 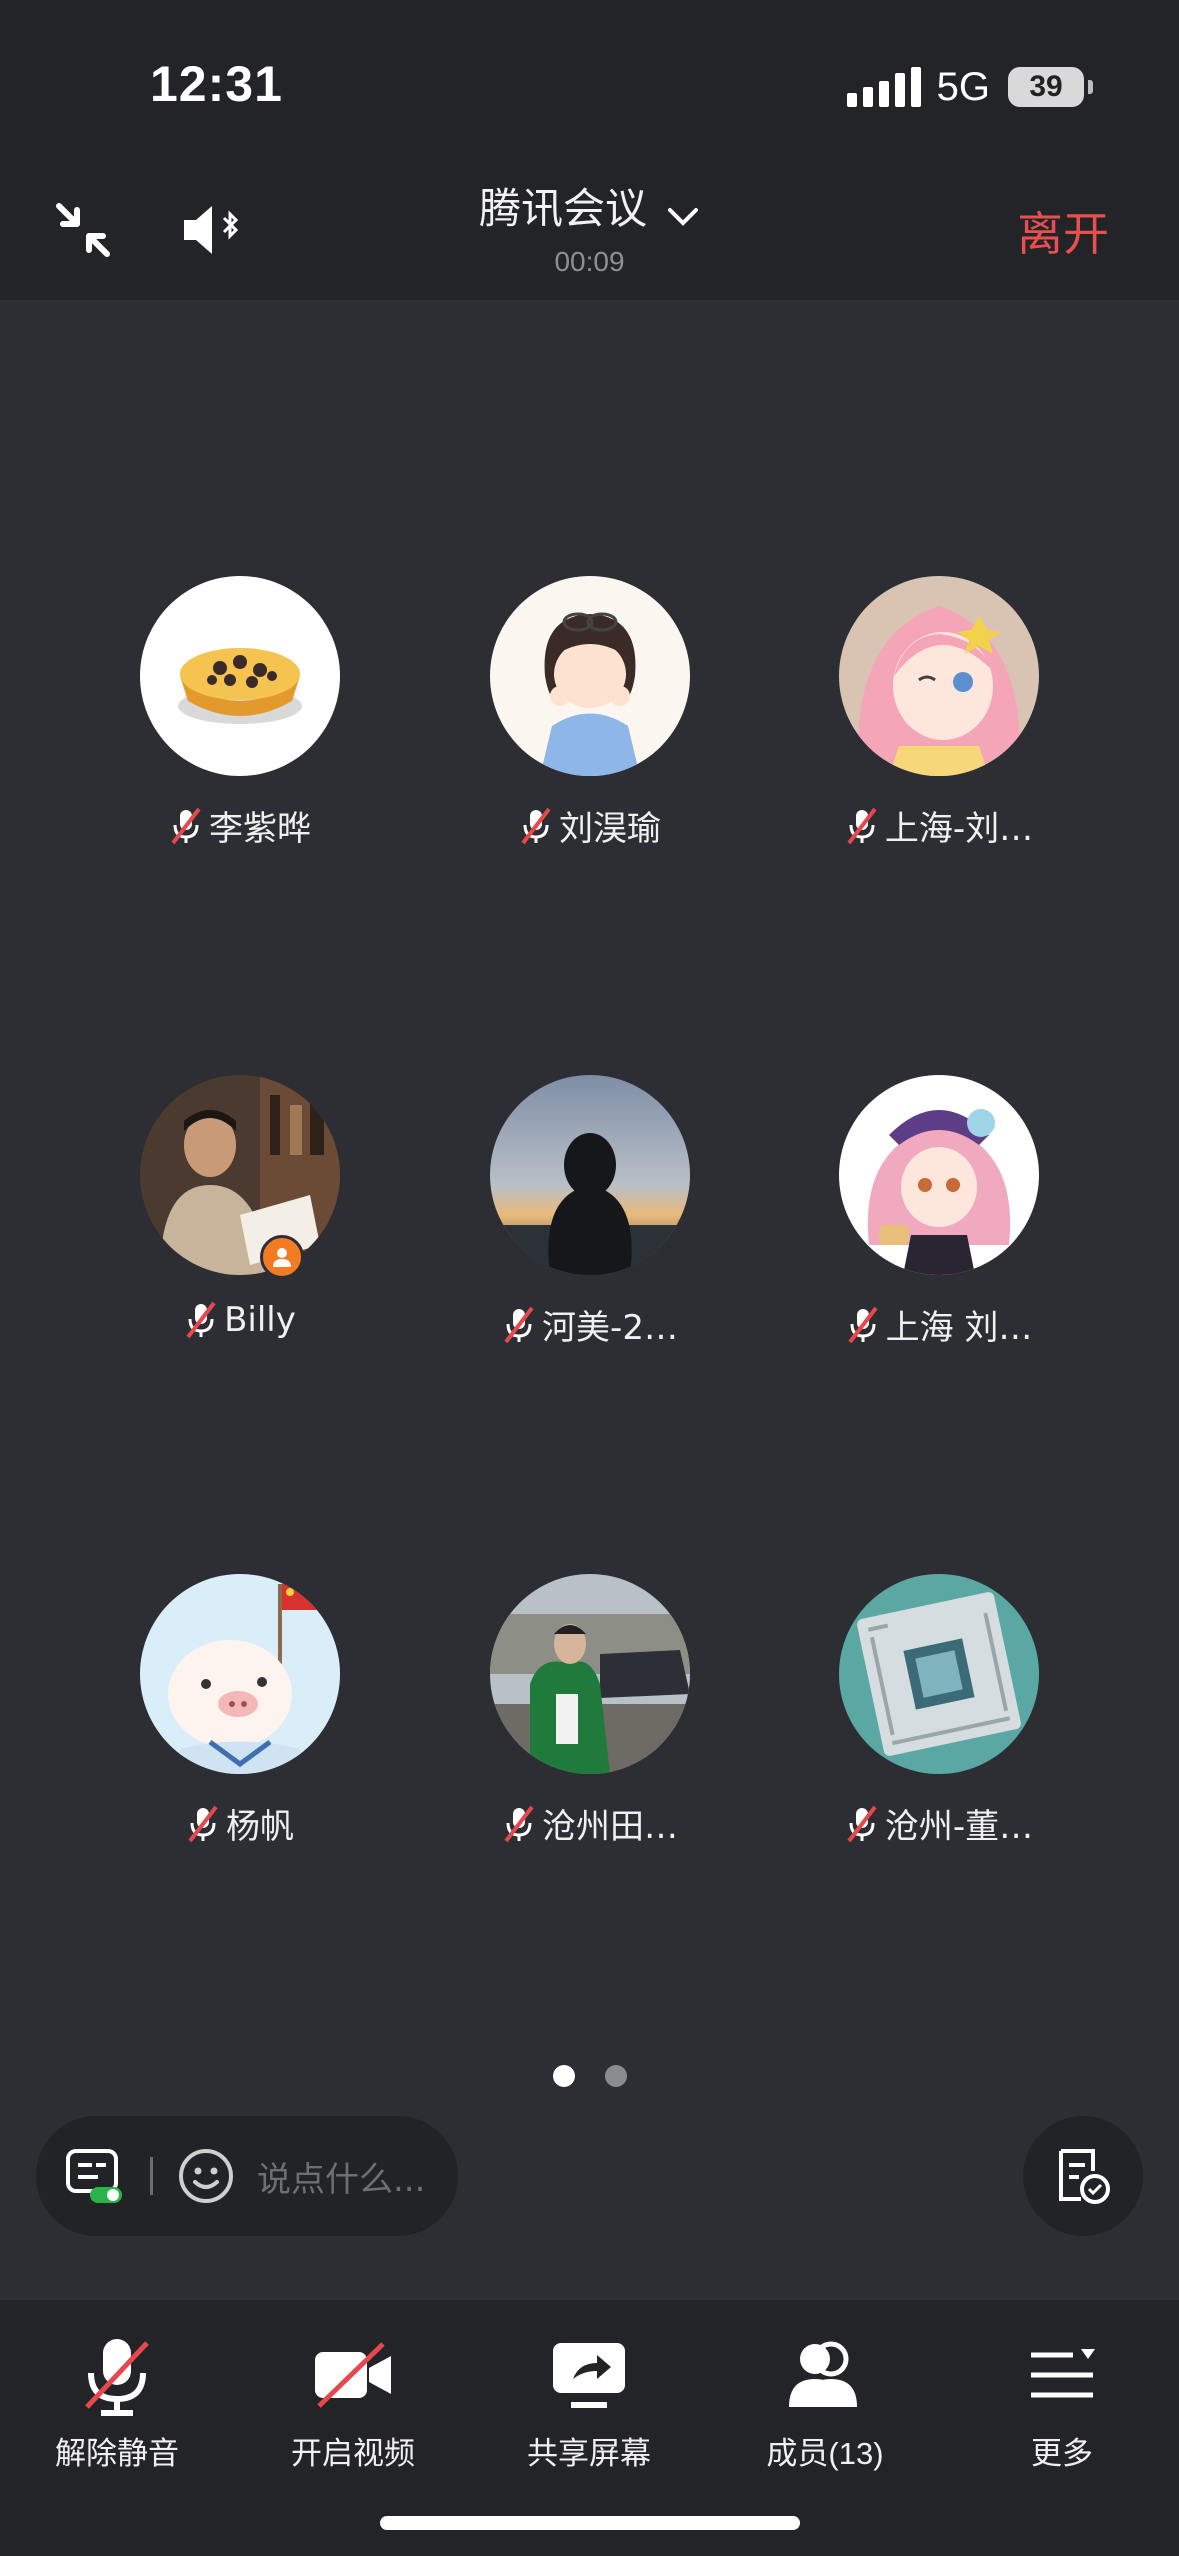 What do you see at coordinates (963, 86) in the screenshot?
I see `network-type: 5G` at bounding box center [963, 86].